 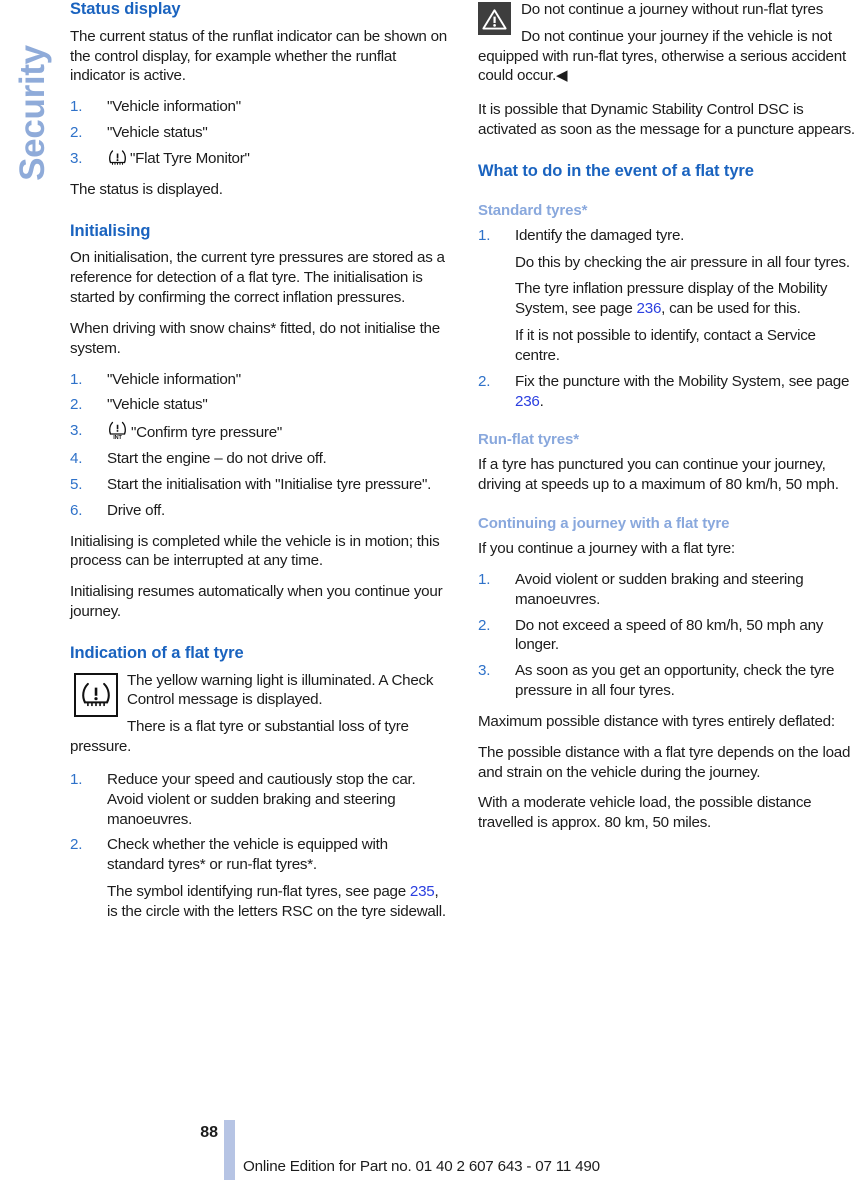 I want to click on subheading-run-flat-tyres: Run-flat tyres*, so click(x=529, y=440).